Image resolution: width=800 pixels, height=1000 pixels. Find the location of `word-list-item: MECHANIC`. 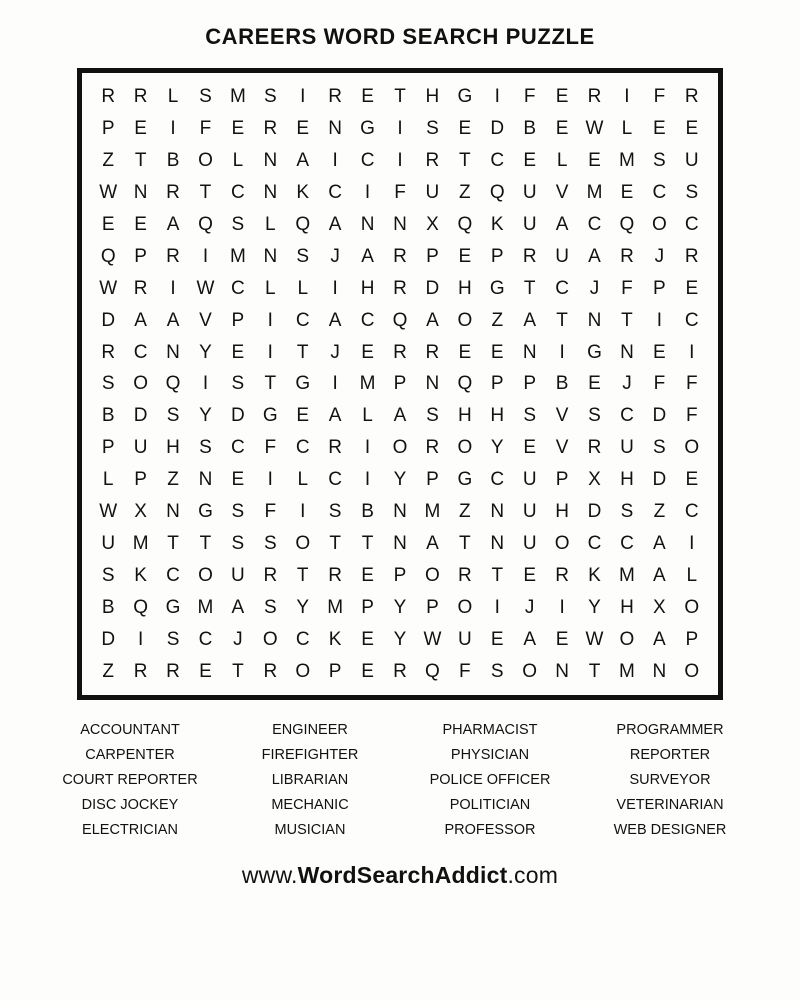

word-list-item: MECHANIC is located at coordinates (309, 805).